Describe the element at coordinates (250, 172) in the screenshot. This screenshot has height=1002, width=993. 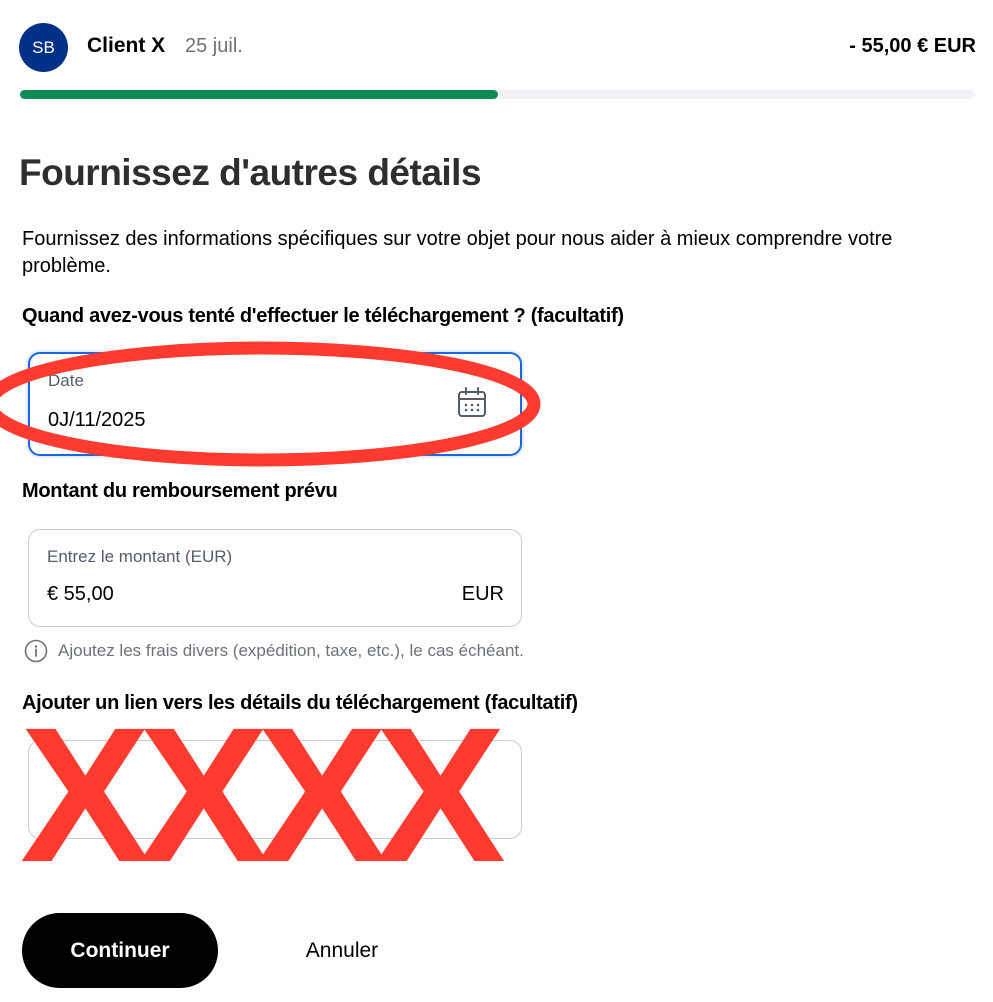
I see `page-title: Fournissez d'autres détails` at that location.